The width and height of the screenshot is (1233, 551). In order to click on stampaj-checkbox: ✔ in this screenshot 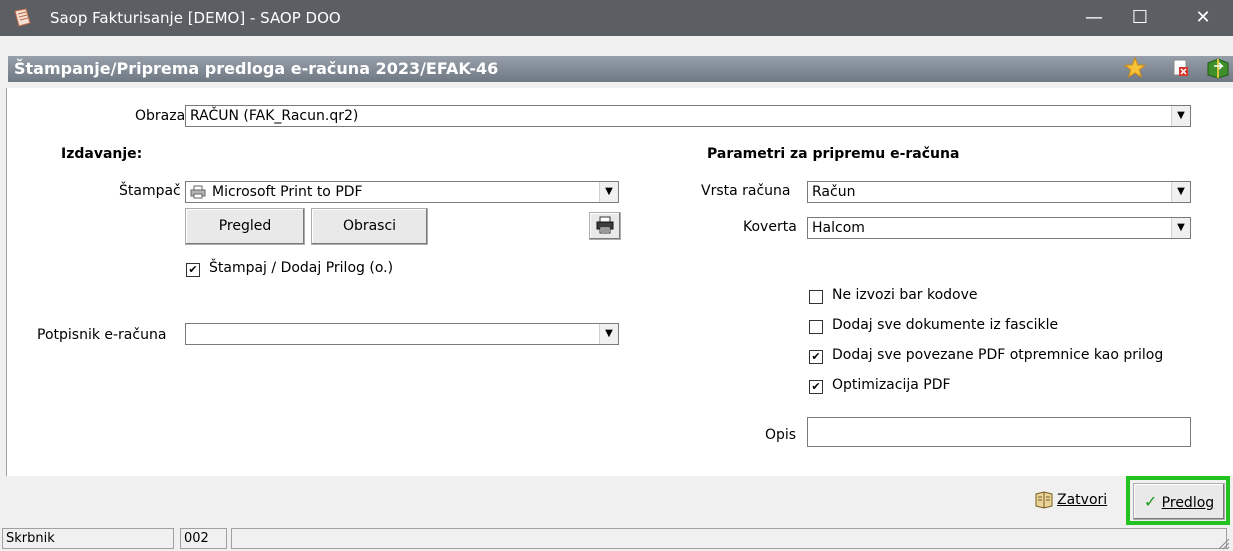, I will do `click(193, 270)`.